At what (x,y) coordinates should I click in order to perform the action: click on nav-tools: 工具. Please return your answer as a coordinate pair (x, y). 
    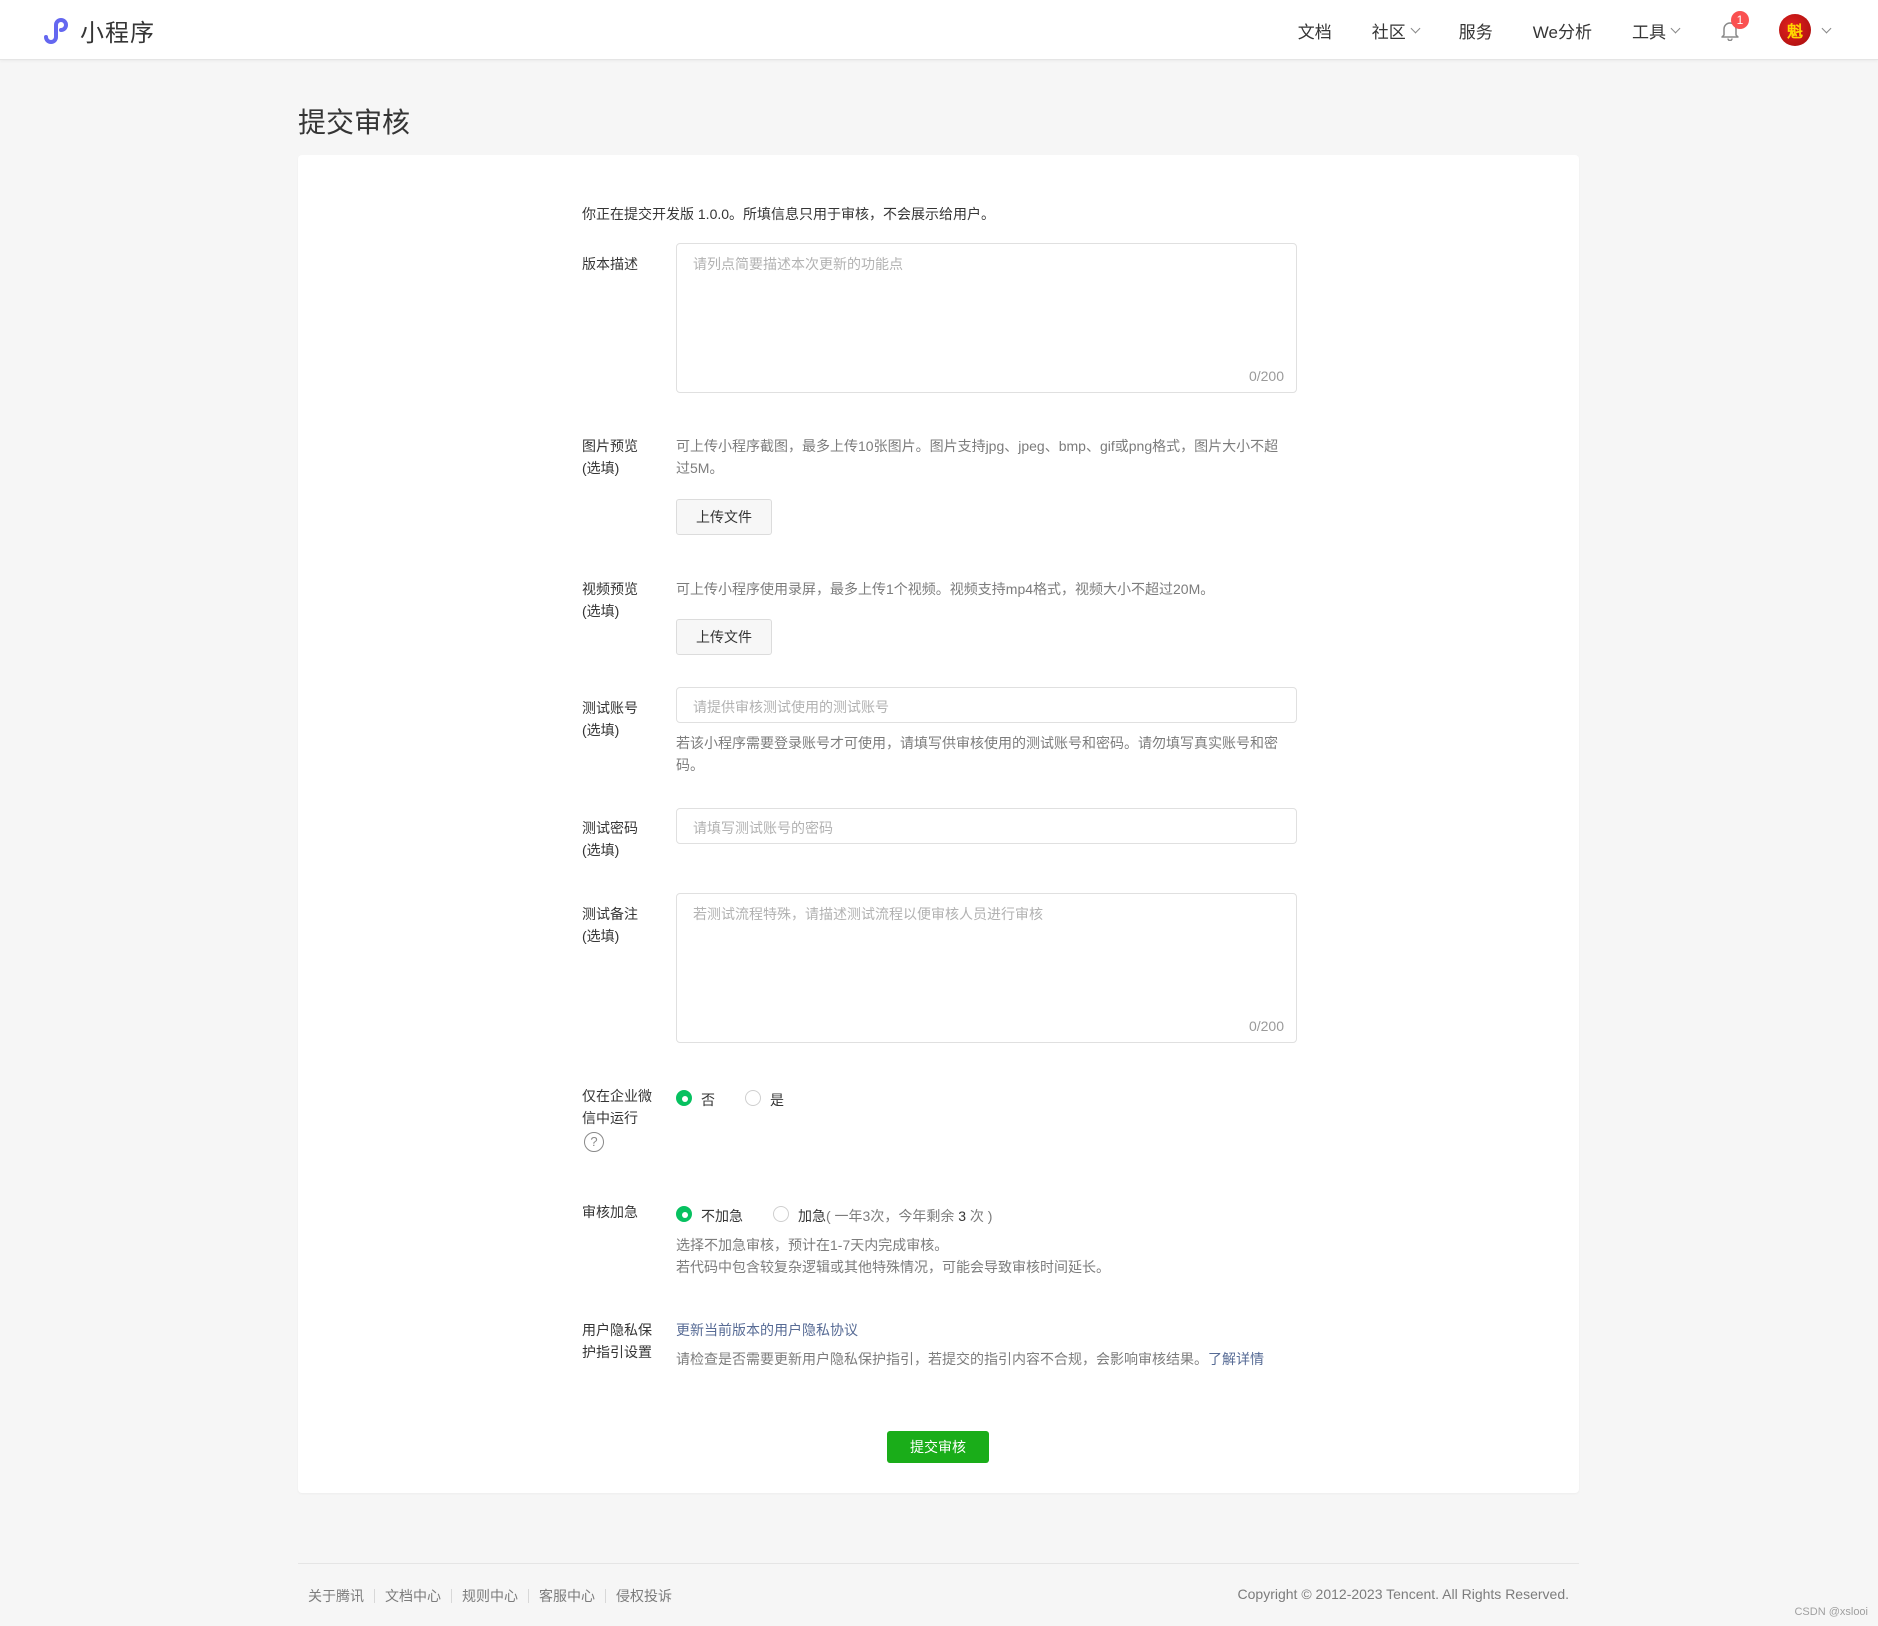
    Looking at the image, I should click on (1656, 30).